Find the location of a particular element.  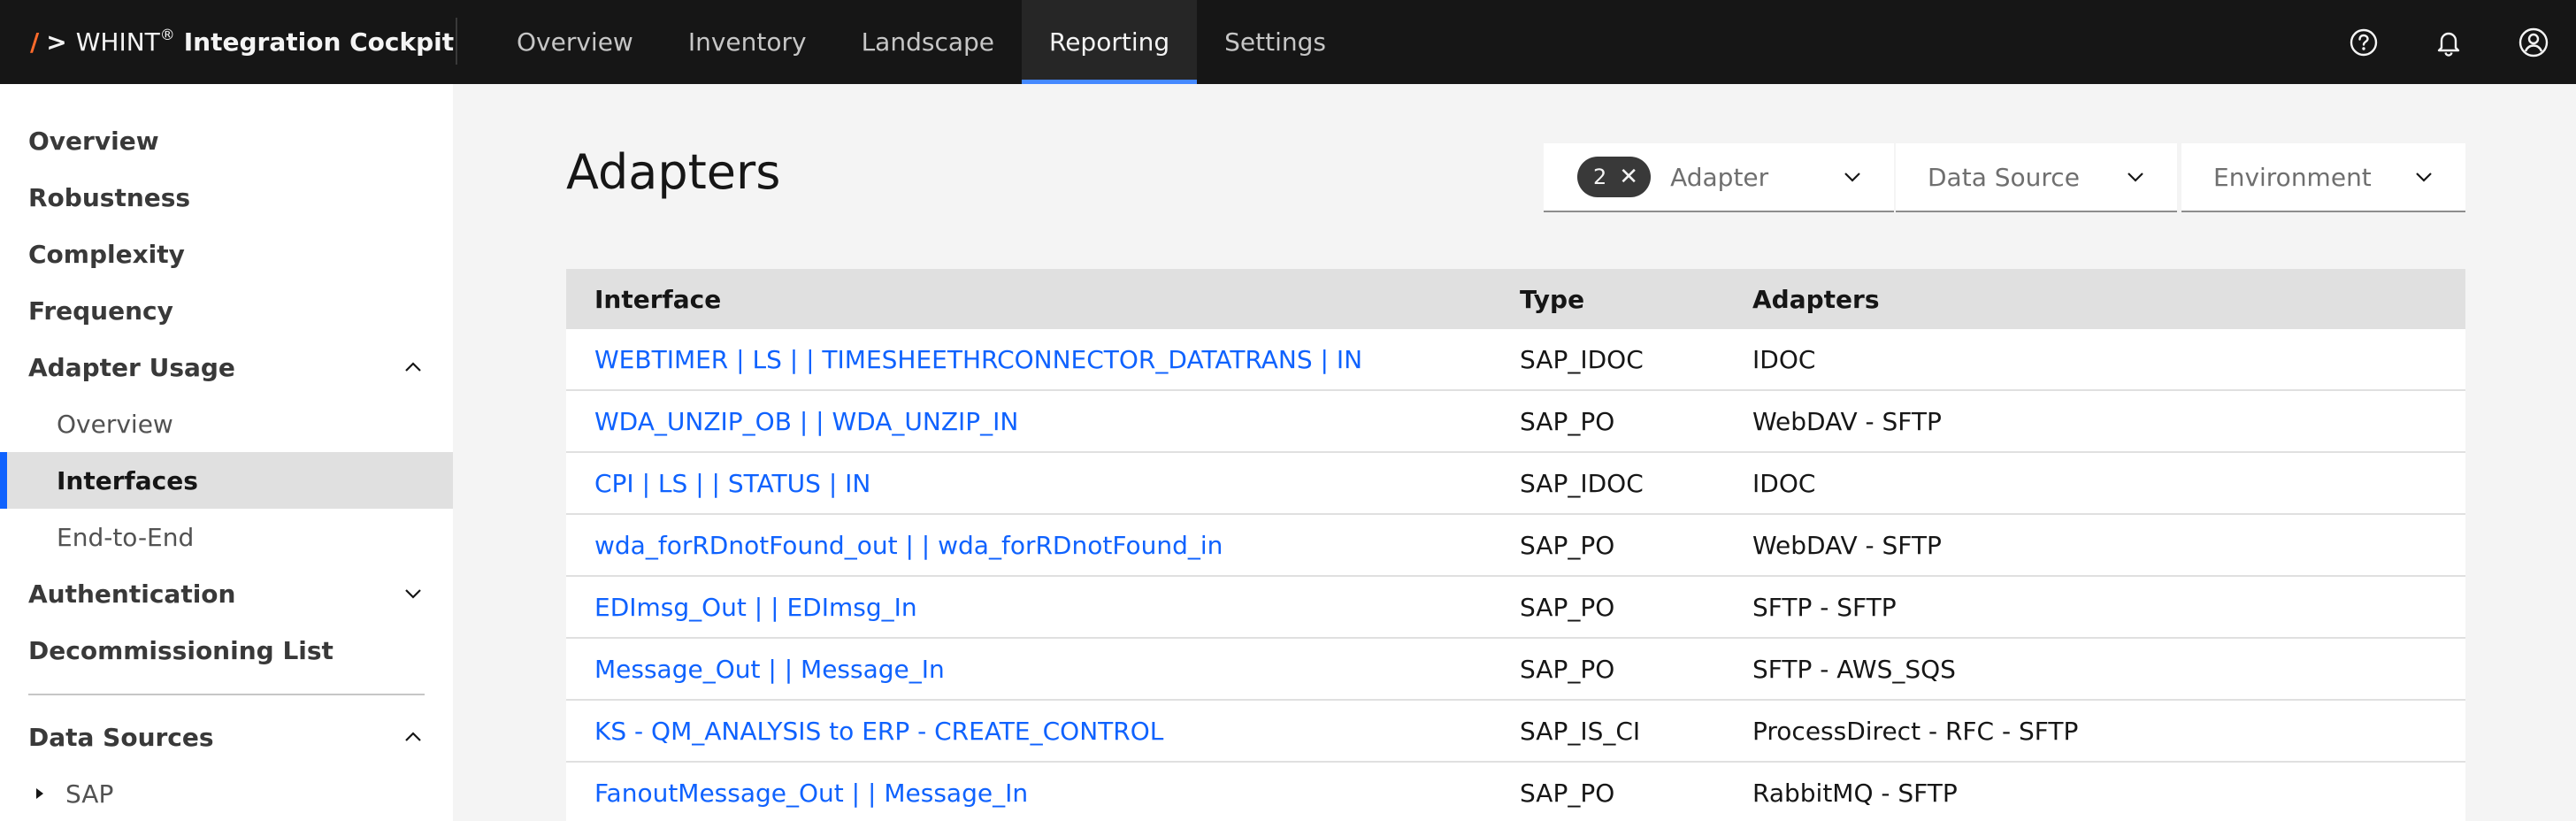

caret-right-icon is located at coordinates (40, 793).